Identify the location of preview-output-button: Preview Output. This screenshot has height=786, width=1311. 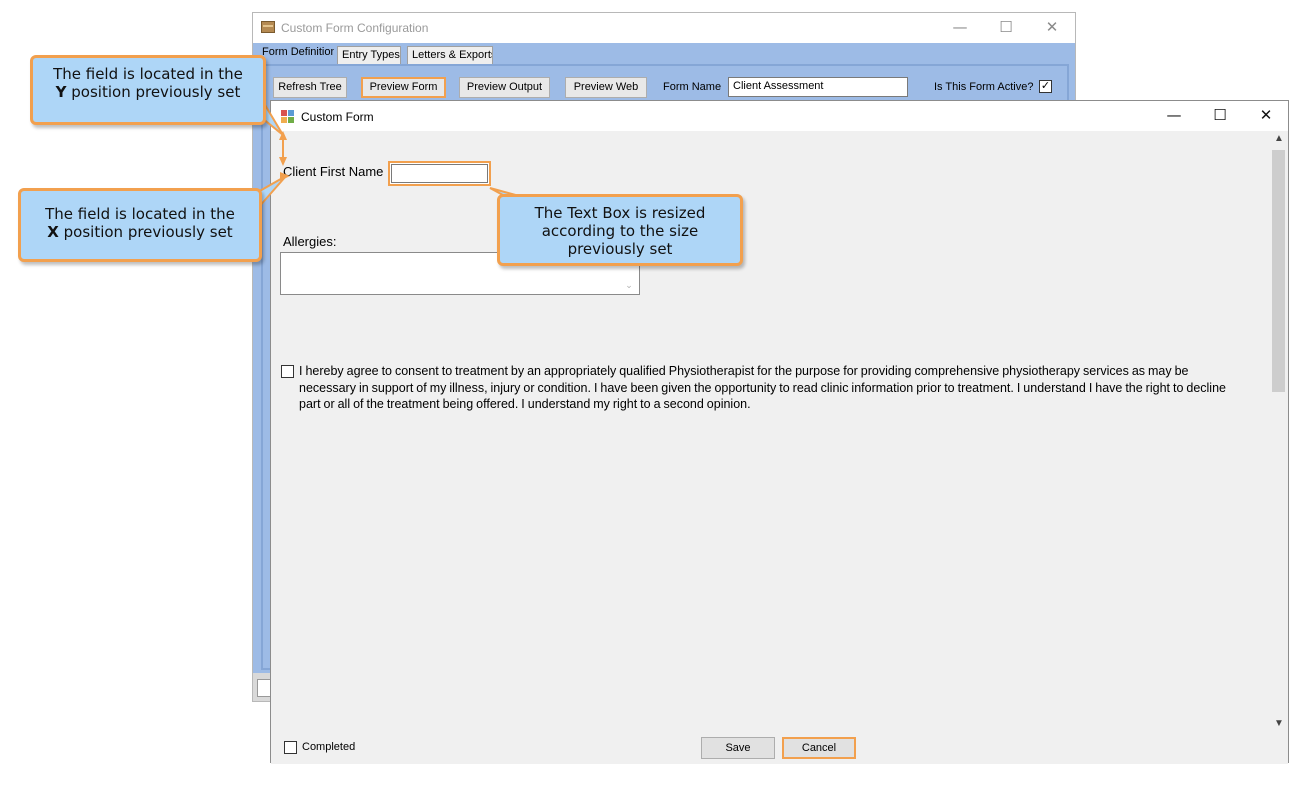
(504, 87).